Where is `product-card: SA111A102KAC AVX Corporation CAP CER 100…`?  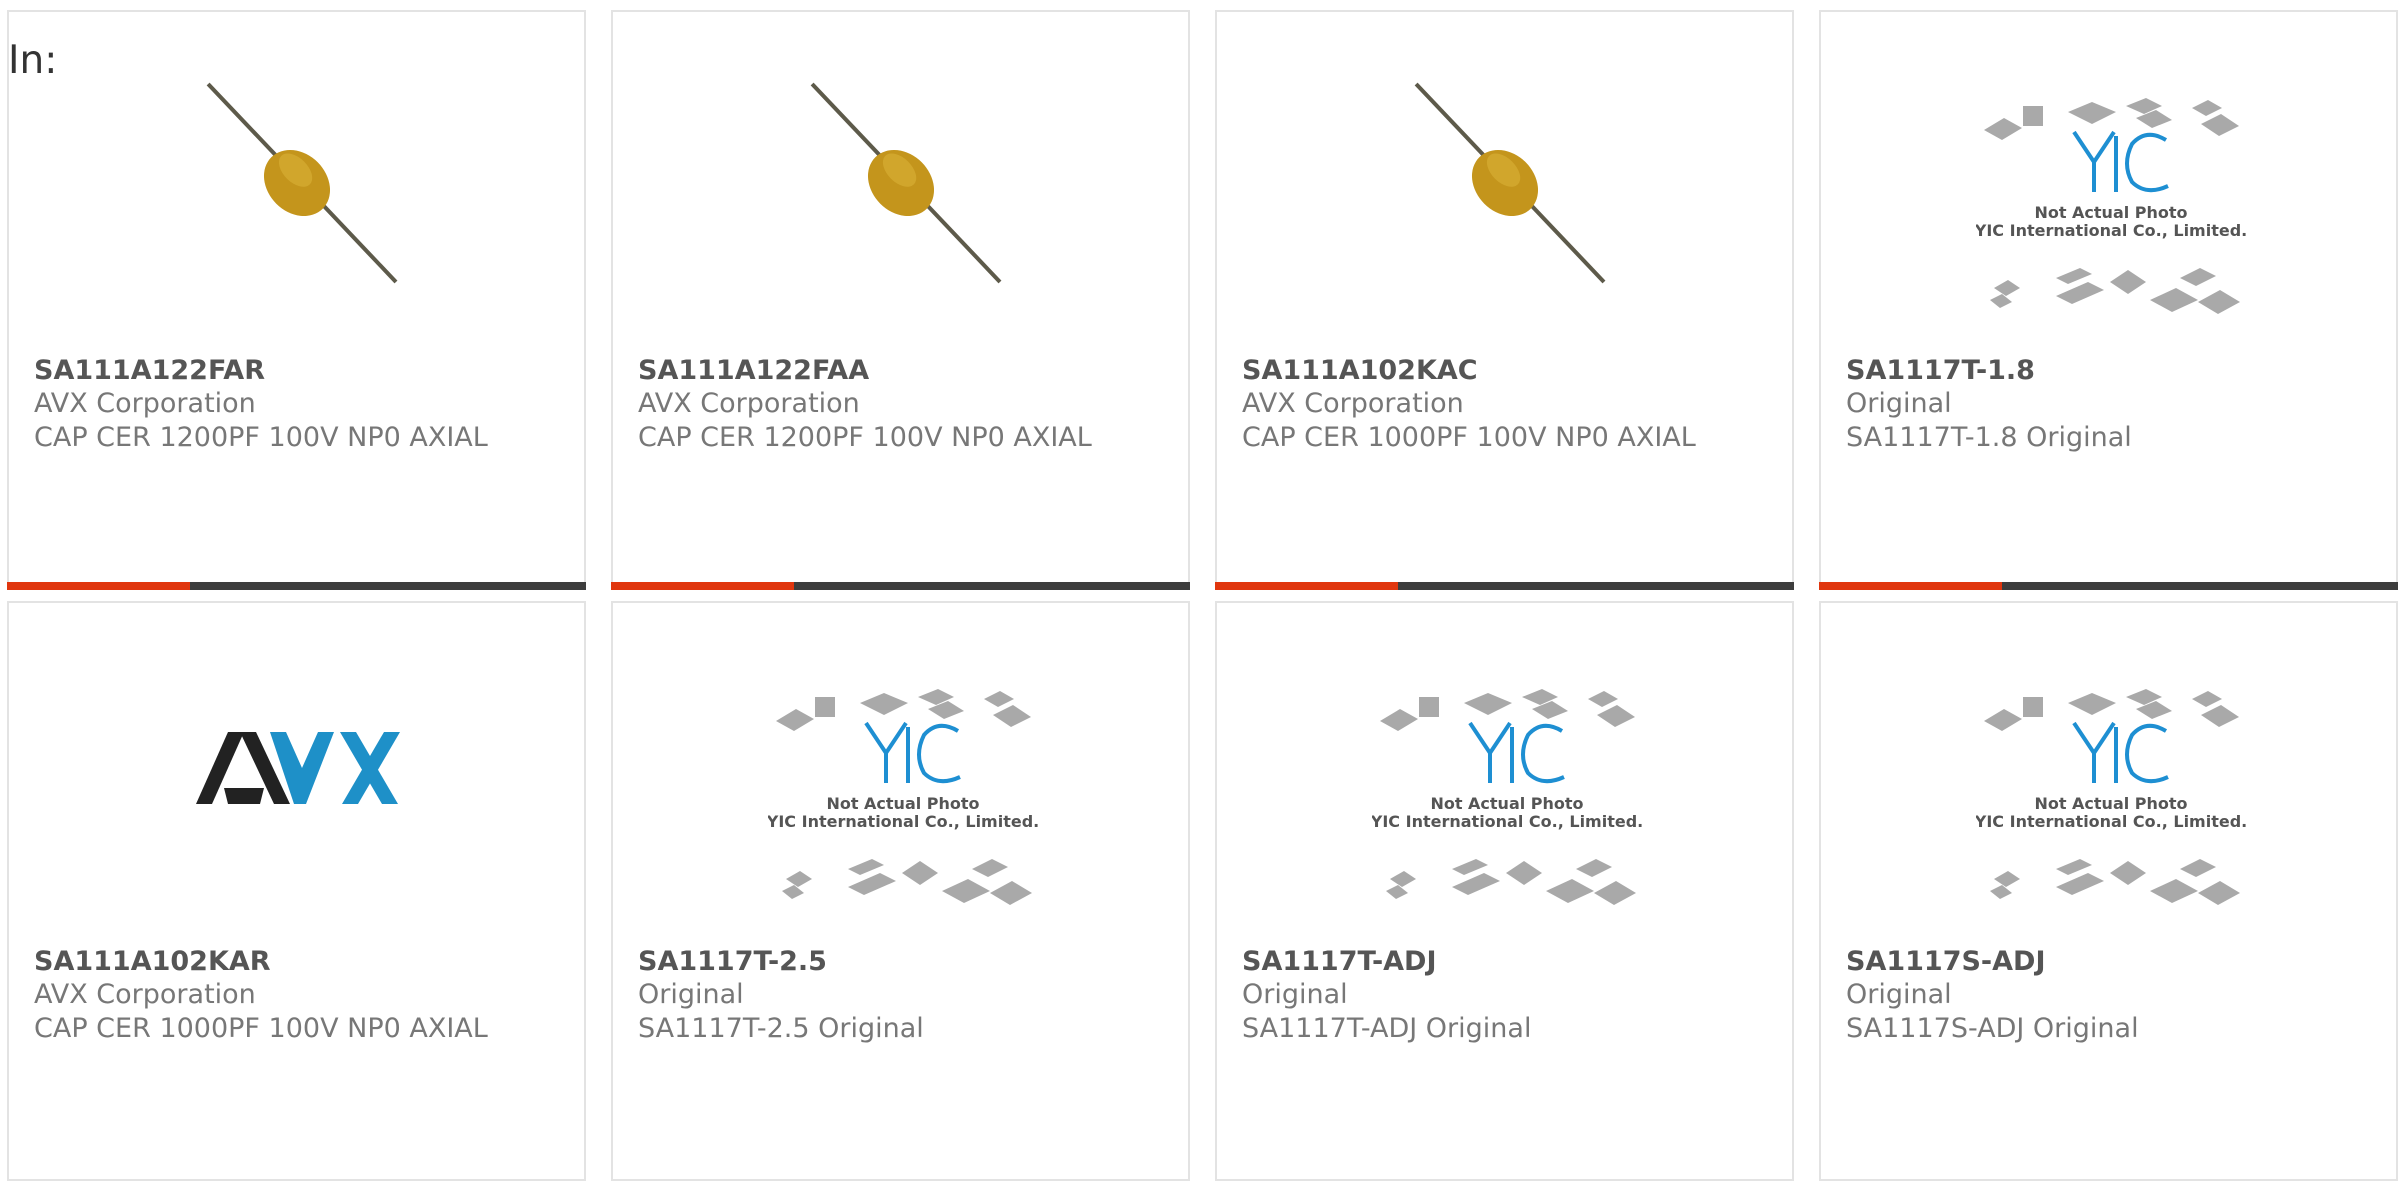 product-card: SA111A102KAC AVX Corporation CAP CER 100… is located at coordinates (1504, 300).